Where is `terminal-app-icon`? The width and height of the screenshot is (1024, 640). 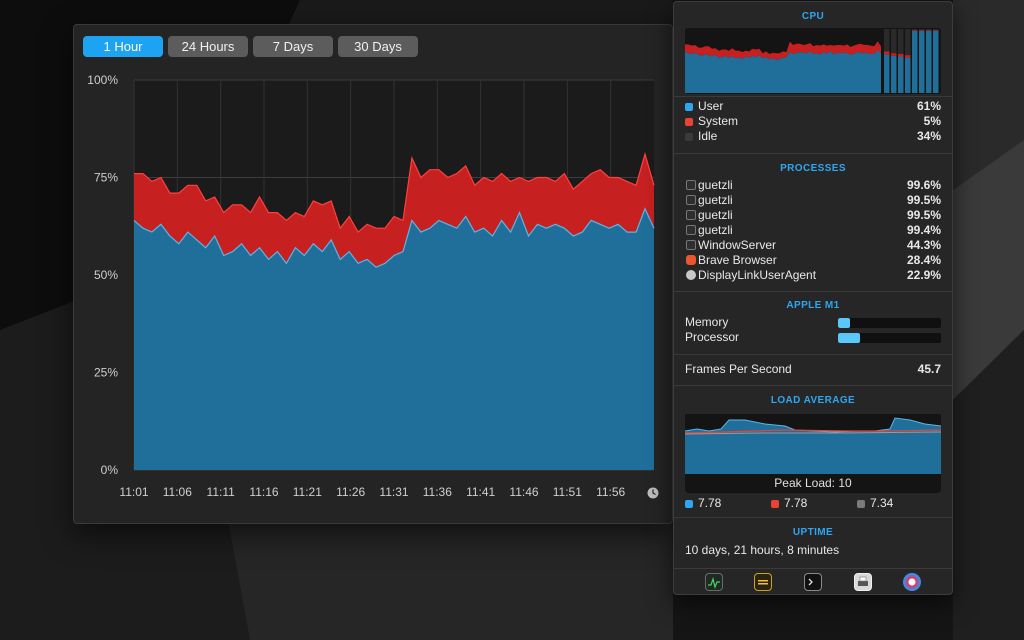
terminal-app-icon is located at coordinates (812, 582).